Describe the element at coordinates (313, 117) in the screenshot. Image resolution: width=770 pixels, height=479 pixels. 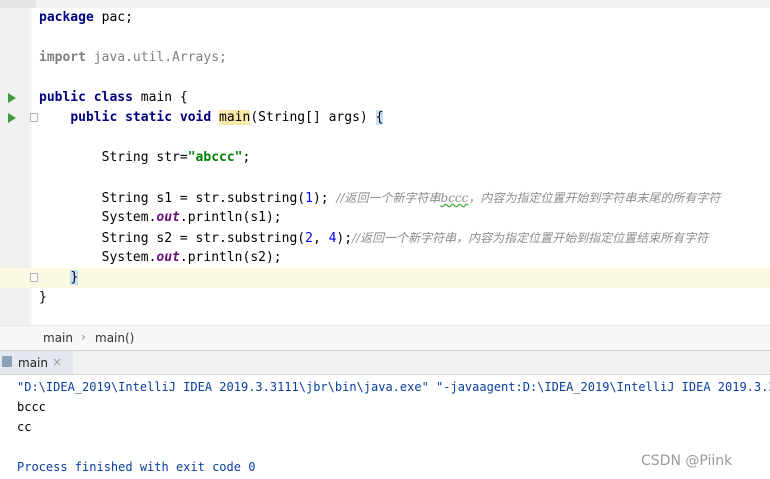
I see `method-params: (String[] args)` at that location.